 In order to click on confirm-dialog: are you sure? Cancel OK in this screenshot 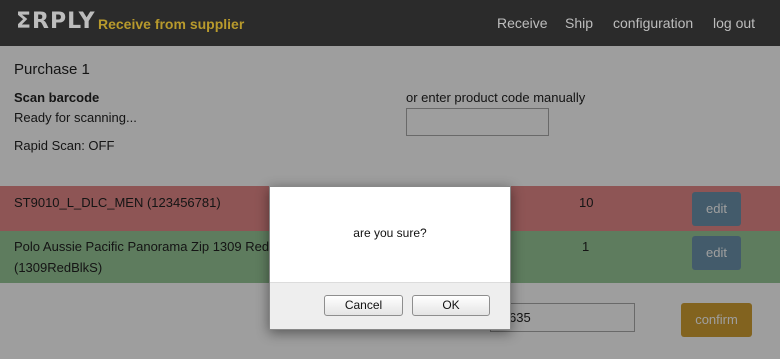, I will do `click(390, 258)`.